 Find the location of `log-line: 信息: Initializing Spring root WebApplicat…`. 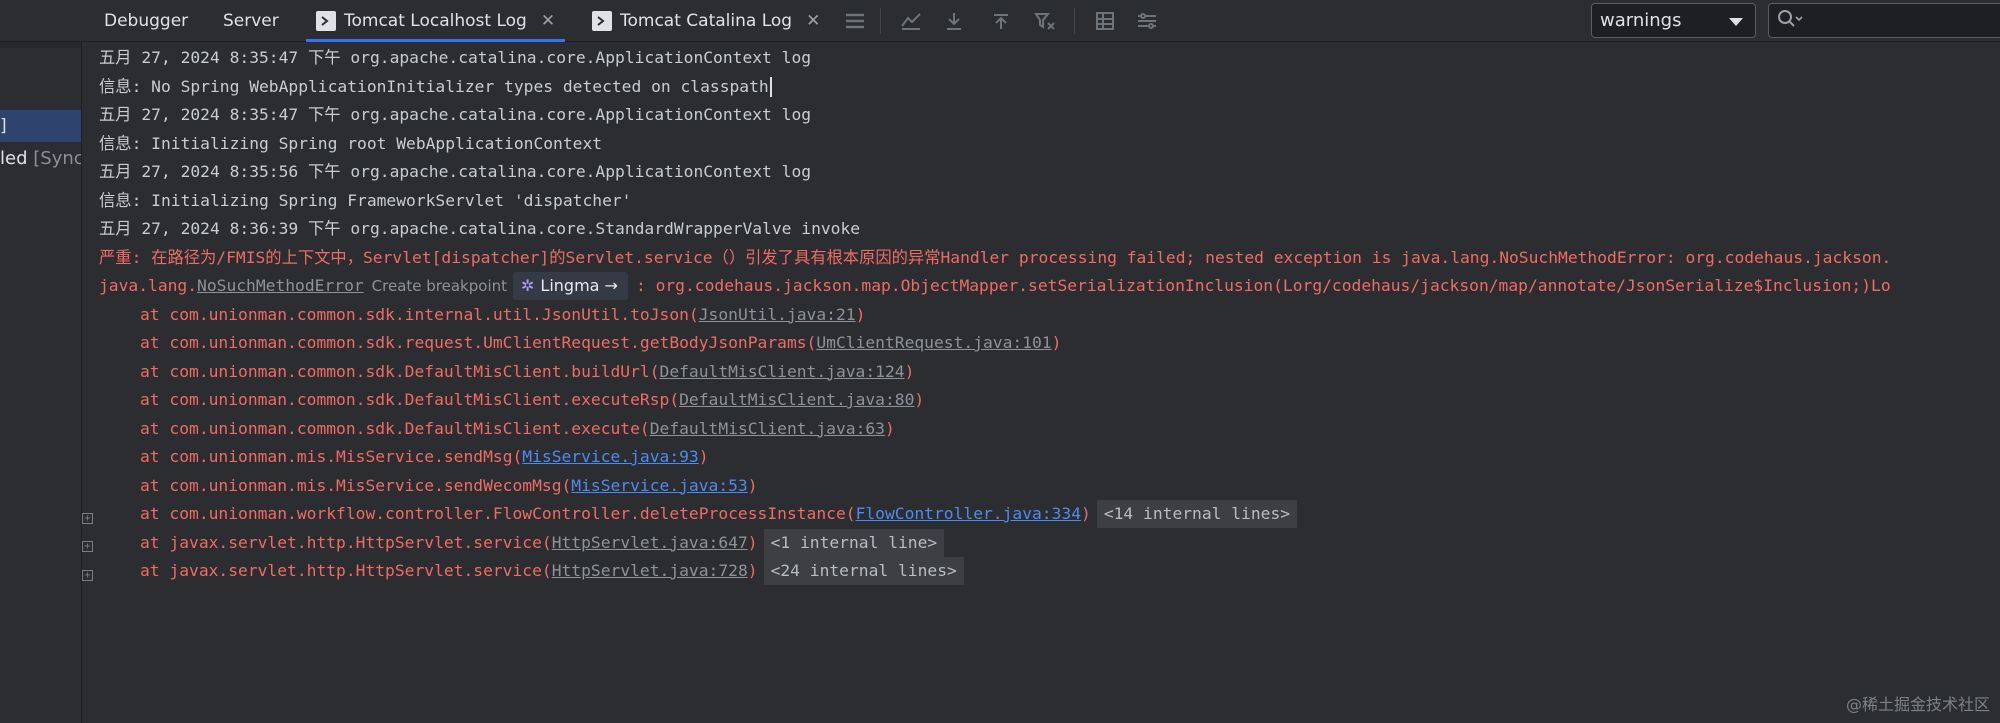

log-line: 信息: Initializing Spring root WebApplicat… is located at coordinates (351, 143).